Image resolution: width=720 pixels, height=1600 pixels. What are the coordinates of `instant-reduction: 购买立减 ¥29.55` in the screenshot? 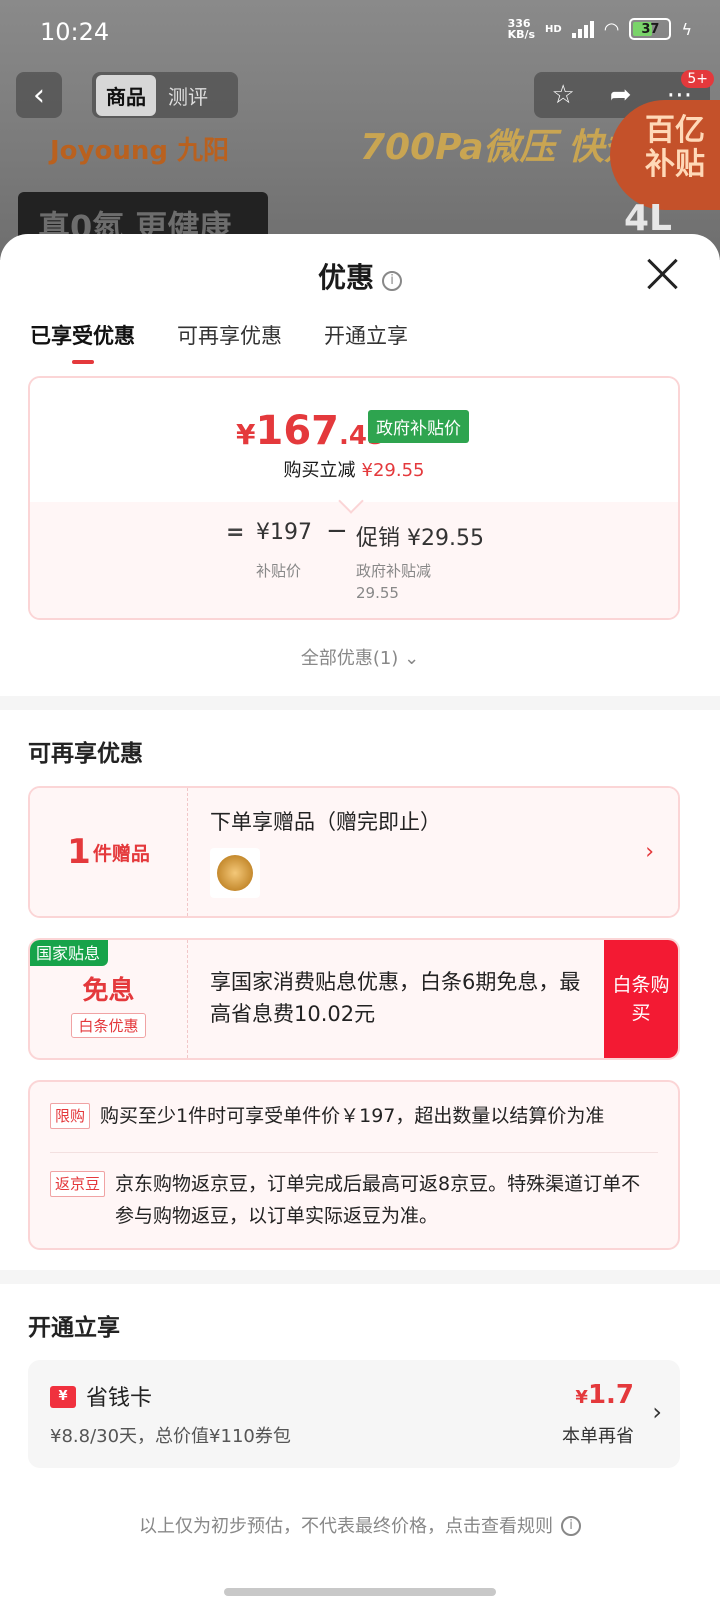 It's located at (354, 470).